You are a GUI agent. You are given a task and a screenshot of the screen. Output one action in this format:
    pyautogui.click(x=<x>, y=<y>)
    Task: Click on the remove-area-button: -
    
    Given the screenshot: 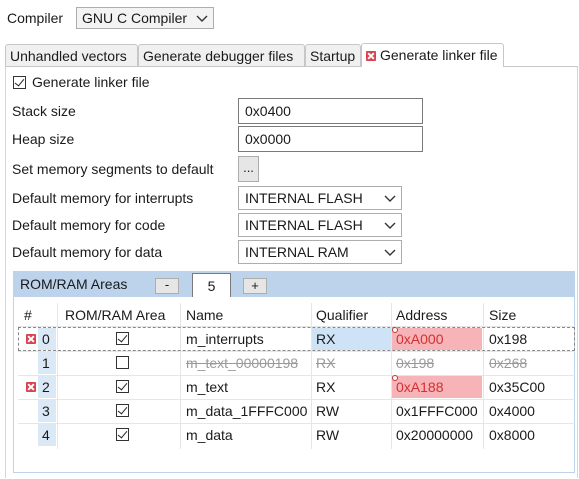 What is the action you would take?
    pyautogui.click(x=167, y=286)
    